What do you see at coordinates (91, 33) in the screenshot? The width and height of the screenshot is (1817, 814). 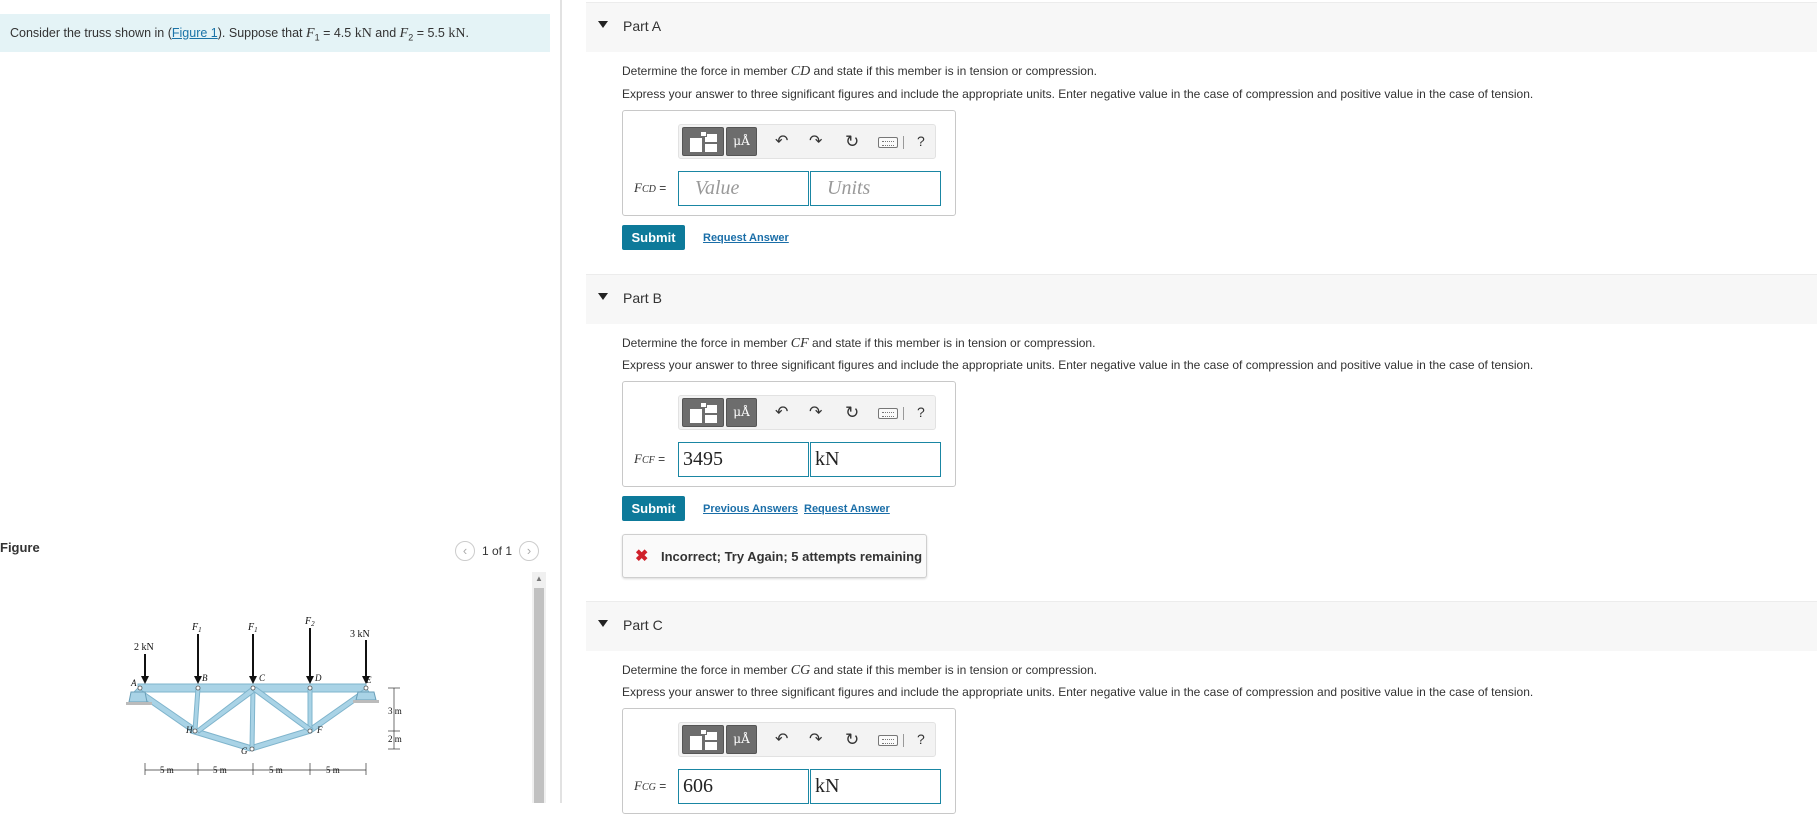 I see `statement-text: Consider the truss shown in (` at bounding box center [91, 33].